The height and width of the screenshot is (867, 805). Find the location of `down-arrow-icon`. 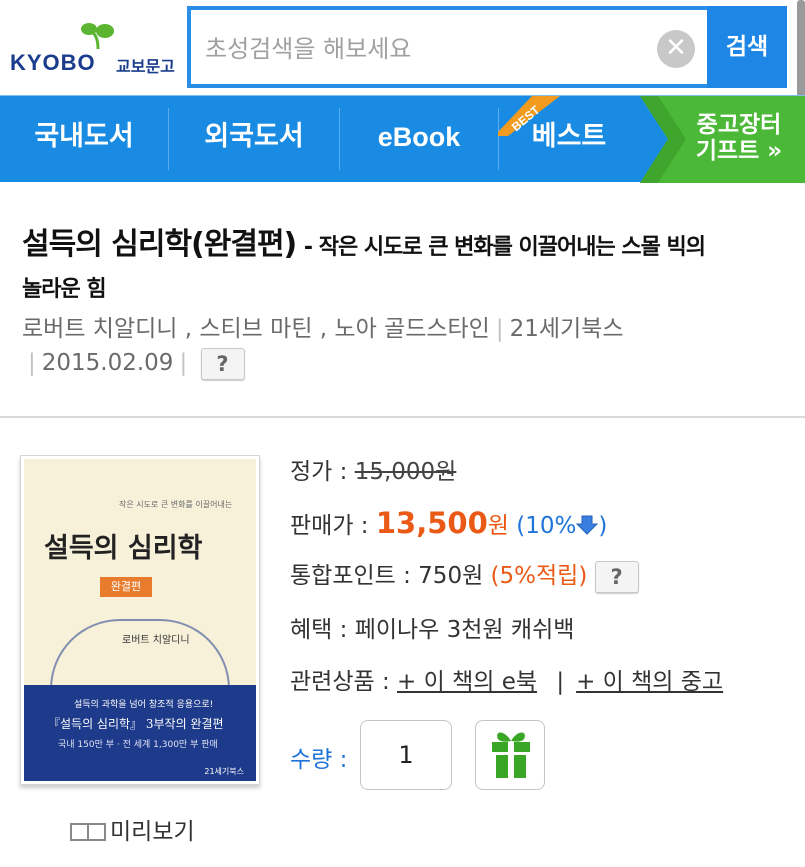

down-arrow-icon is located at coordinates (587, 525).